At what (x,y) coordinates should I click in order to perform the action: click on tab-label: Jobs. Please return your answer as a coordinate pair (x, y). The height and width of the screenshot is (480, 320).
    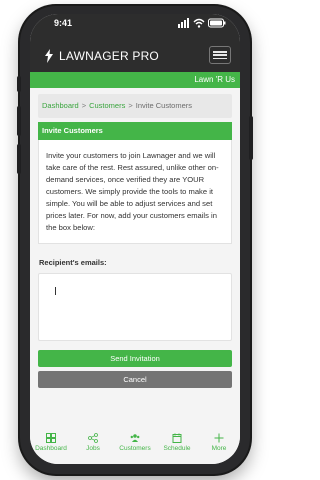
    Looking at the image, I should click on (93, 448).